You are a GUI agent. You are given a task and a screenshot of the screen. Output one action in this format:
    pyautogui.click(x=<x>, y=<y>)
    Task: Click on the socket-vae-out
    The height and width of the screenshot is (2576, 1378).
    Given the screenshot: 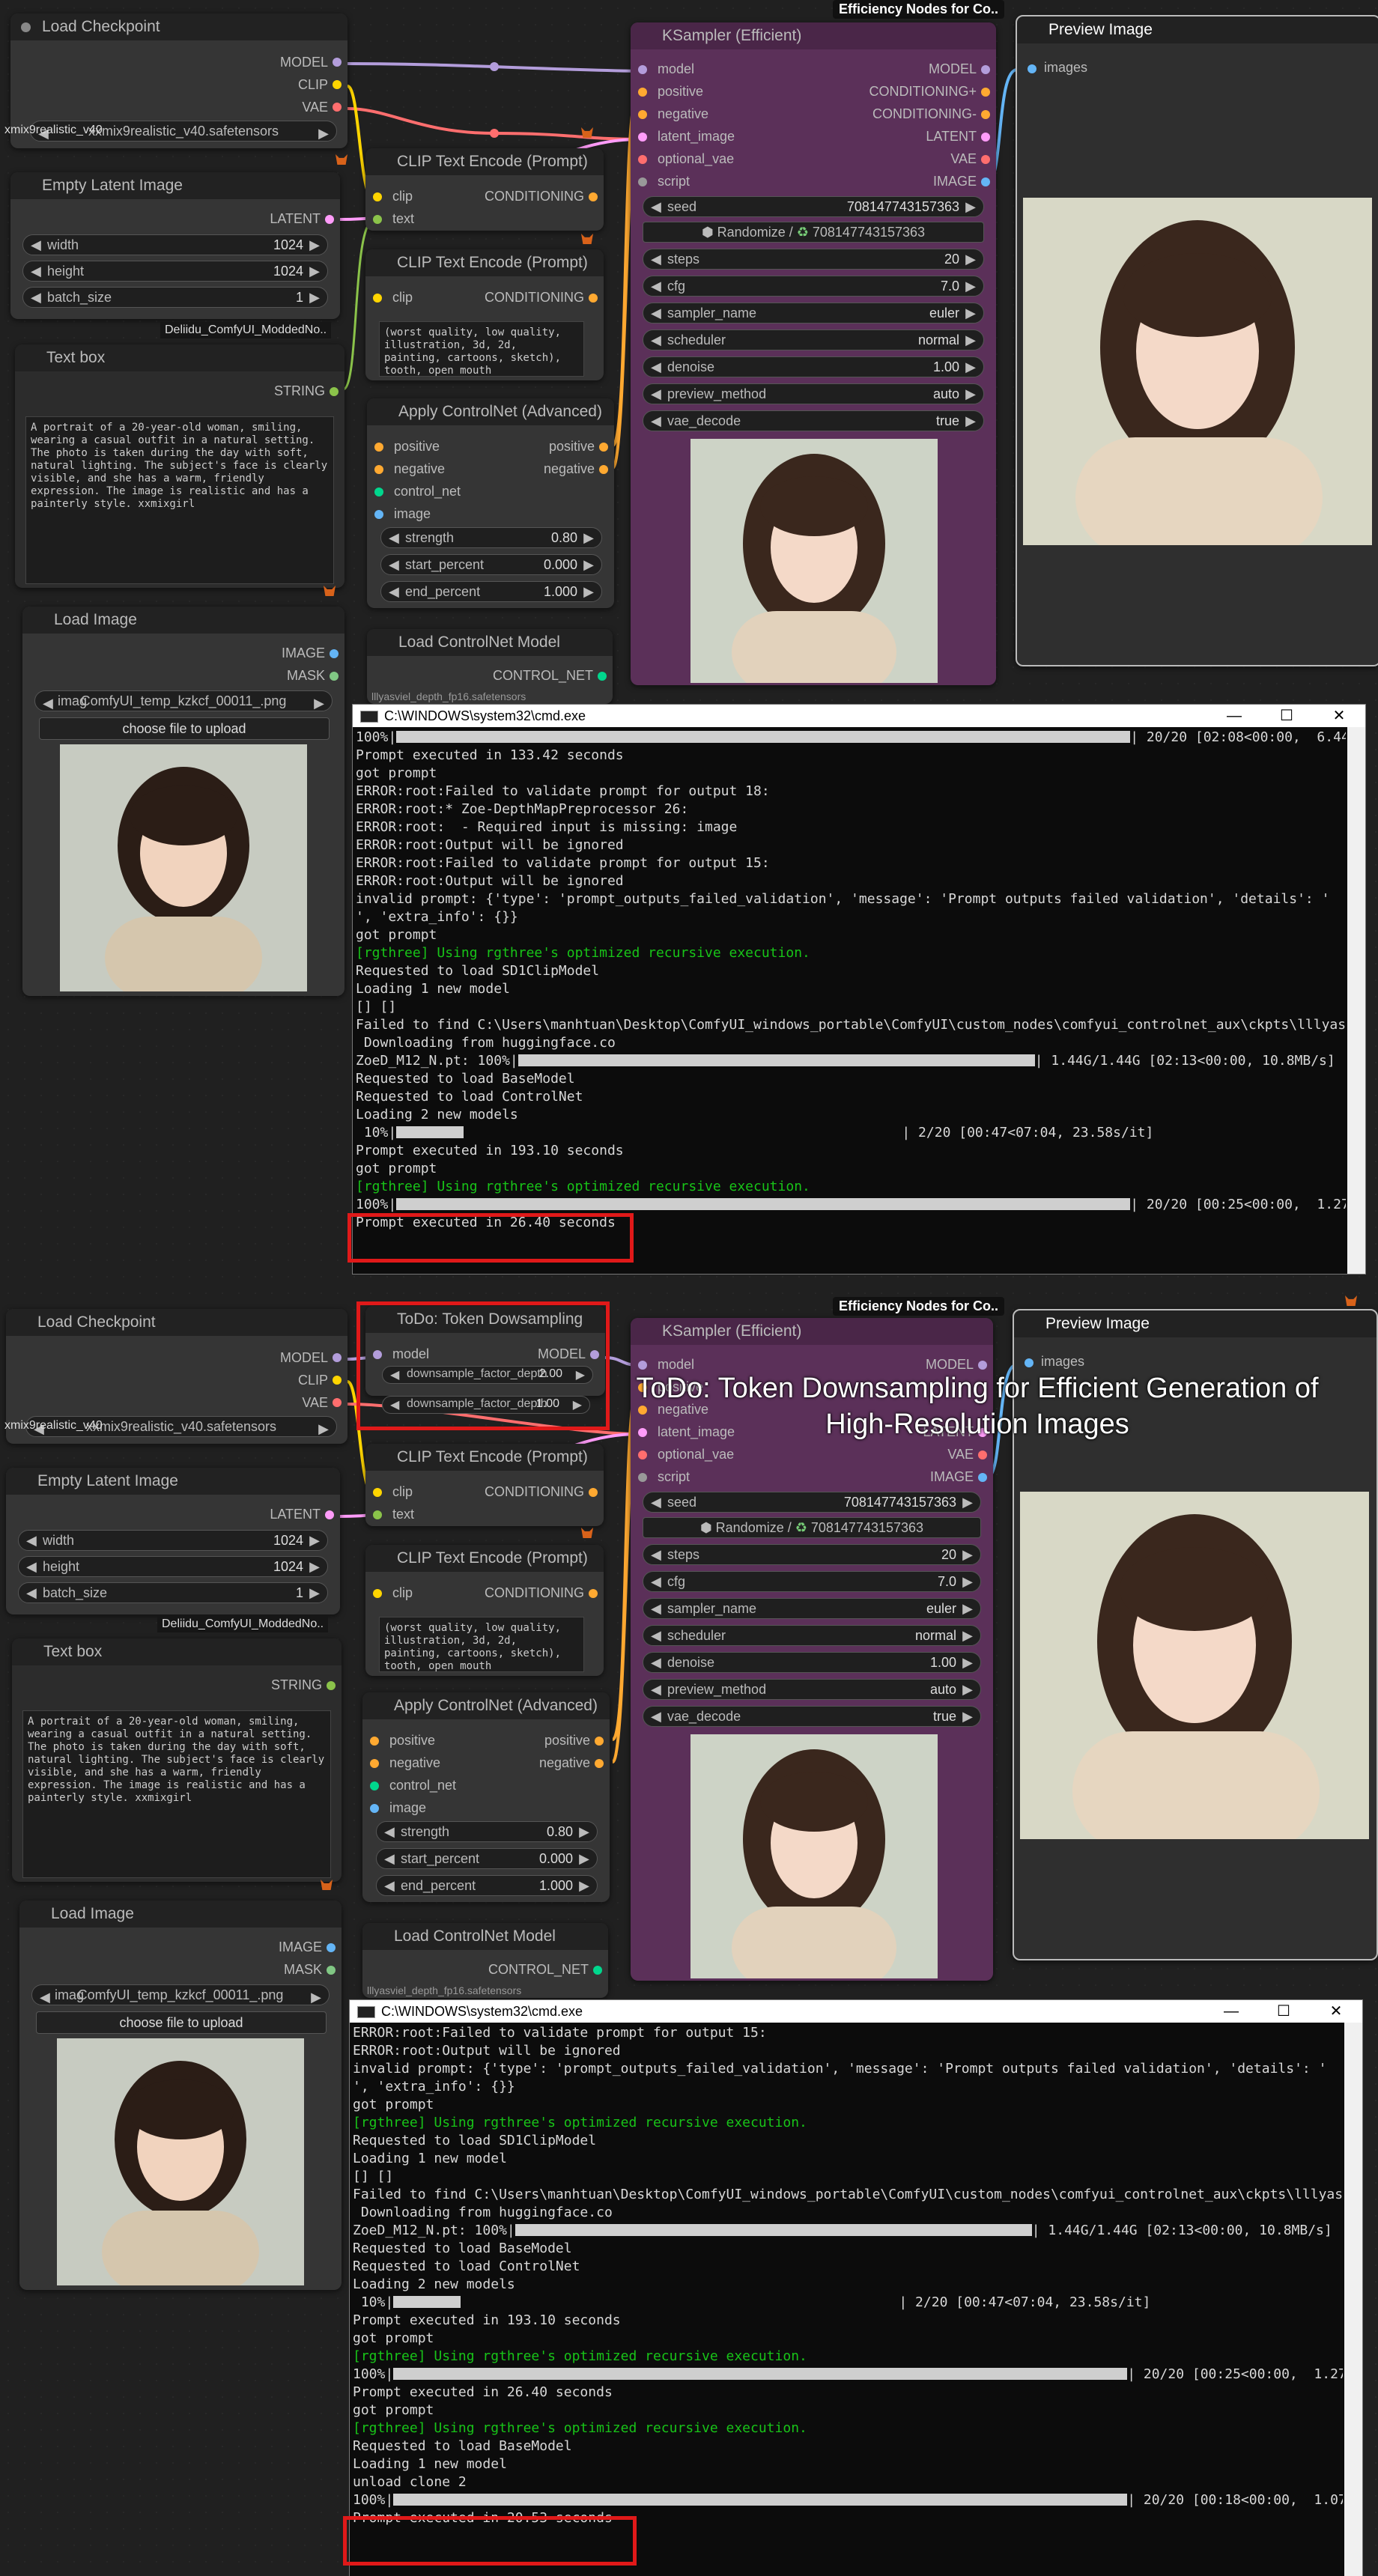 What is the action you would take?
    pyautogui.click(x=982, y=1454)
    